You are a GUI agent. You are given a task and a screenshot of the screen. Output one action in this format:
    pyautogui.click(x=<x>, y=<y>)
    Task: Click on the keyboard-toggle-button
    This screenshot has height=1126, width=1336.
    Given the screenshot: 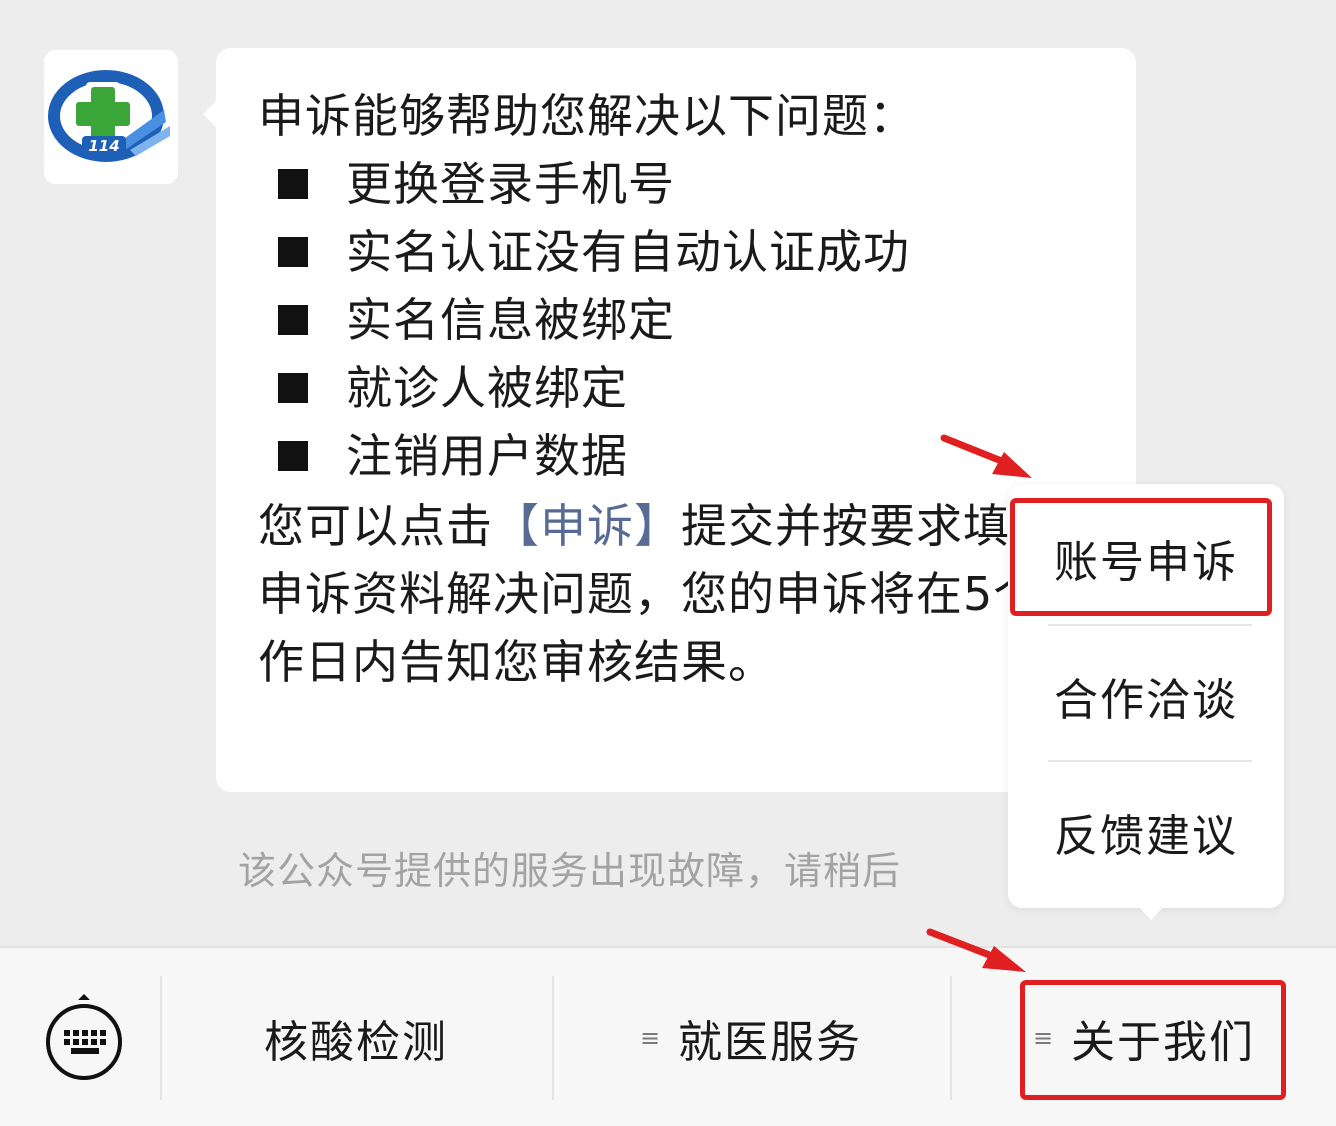 What is the action you would take?
    pyautogui.click(x=84, y=1042)
    